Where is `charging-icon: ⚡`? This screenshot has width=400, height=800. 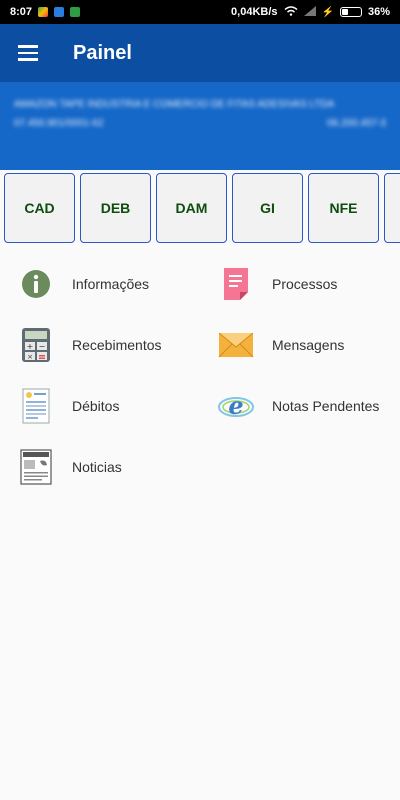
charging-icon: ⚡ is located at coordinates (327, 12).